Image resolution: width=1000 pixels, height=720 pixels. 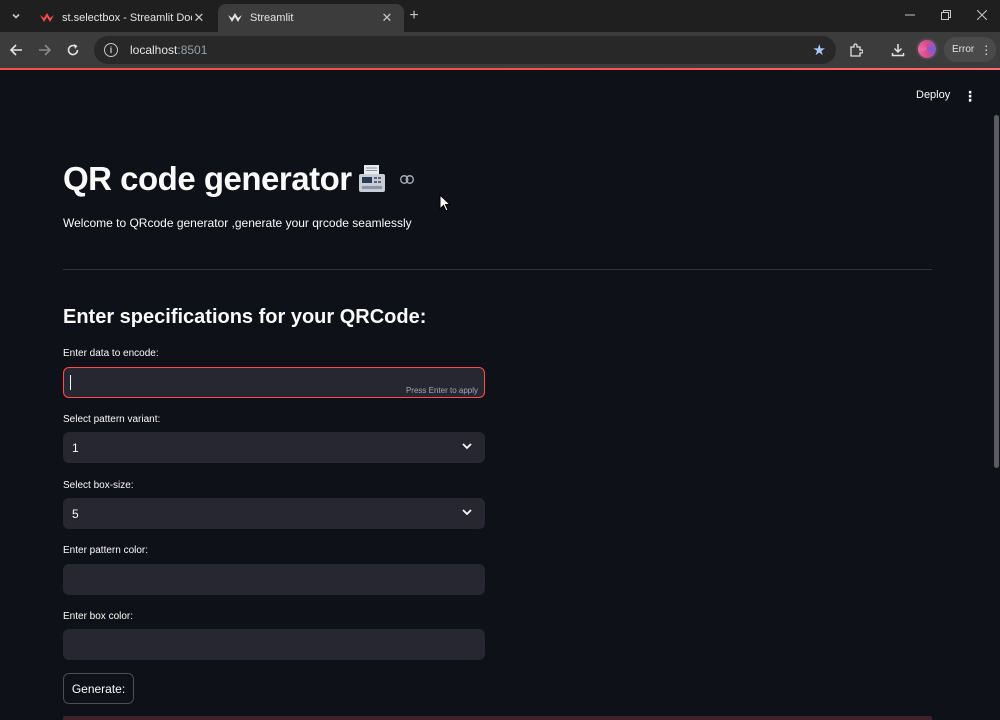 I want to click on tab-streamlit-app: Streamlit ✕, so click(x=311, y=18).